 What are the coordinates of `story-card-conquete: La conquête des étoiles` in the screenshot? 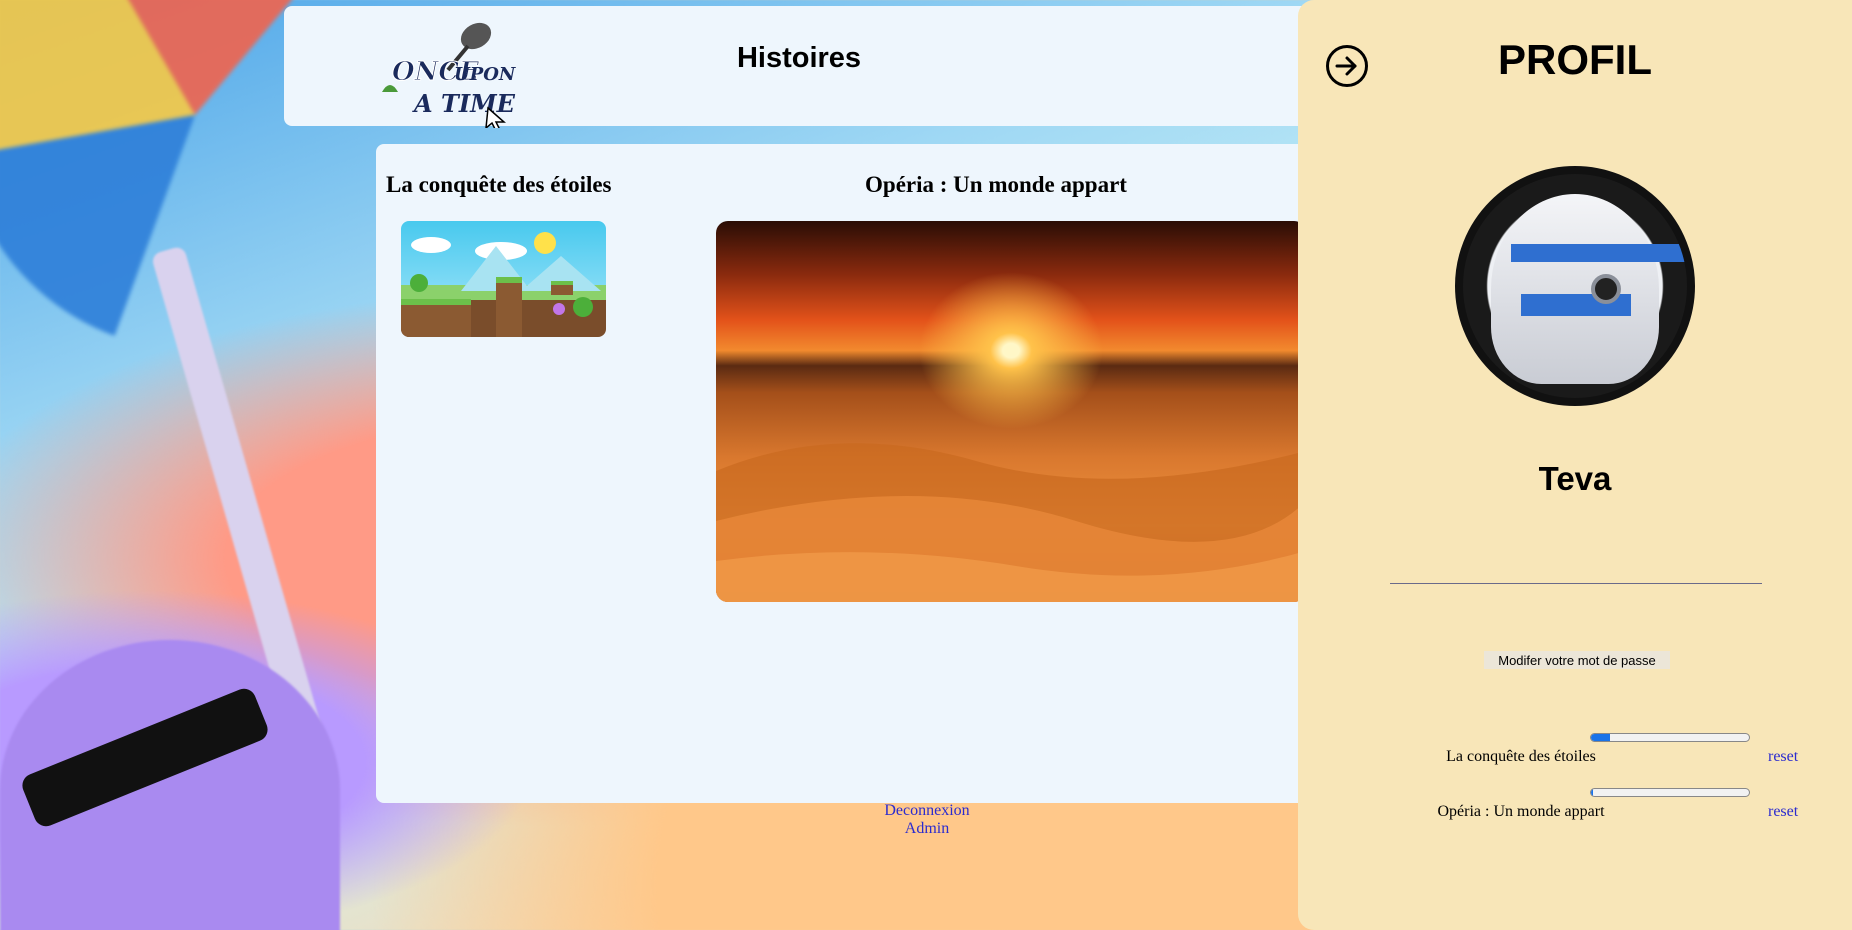 It's located at (499, 185).